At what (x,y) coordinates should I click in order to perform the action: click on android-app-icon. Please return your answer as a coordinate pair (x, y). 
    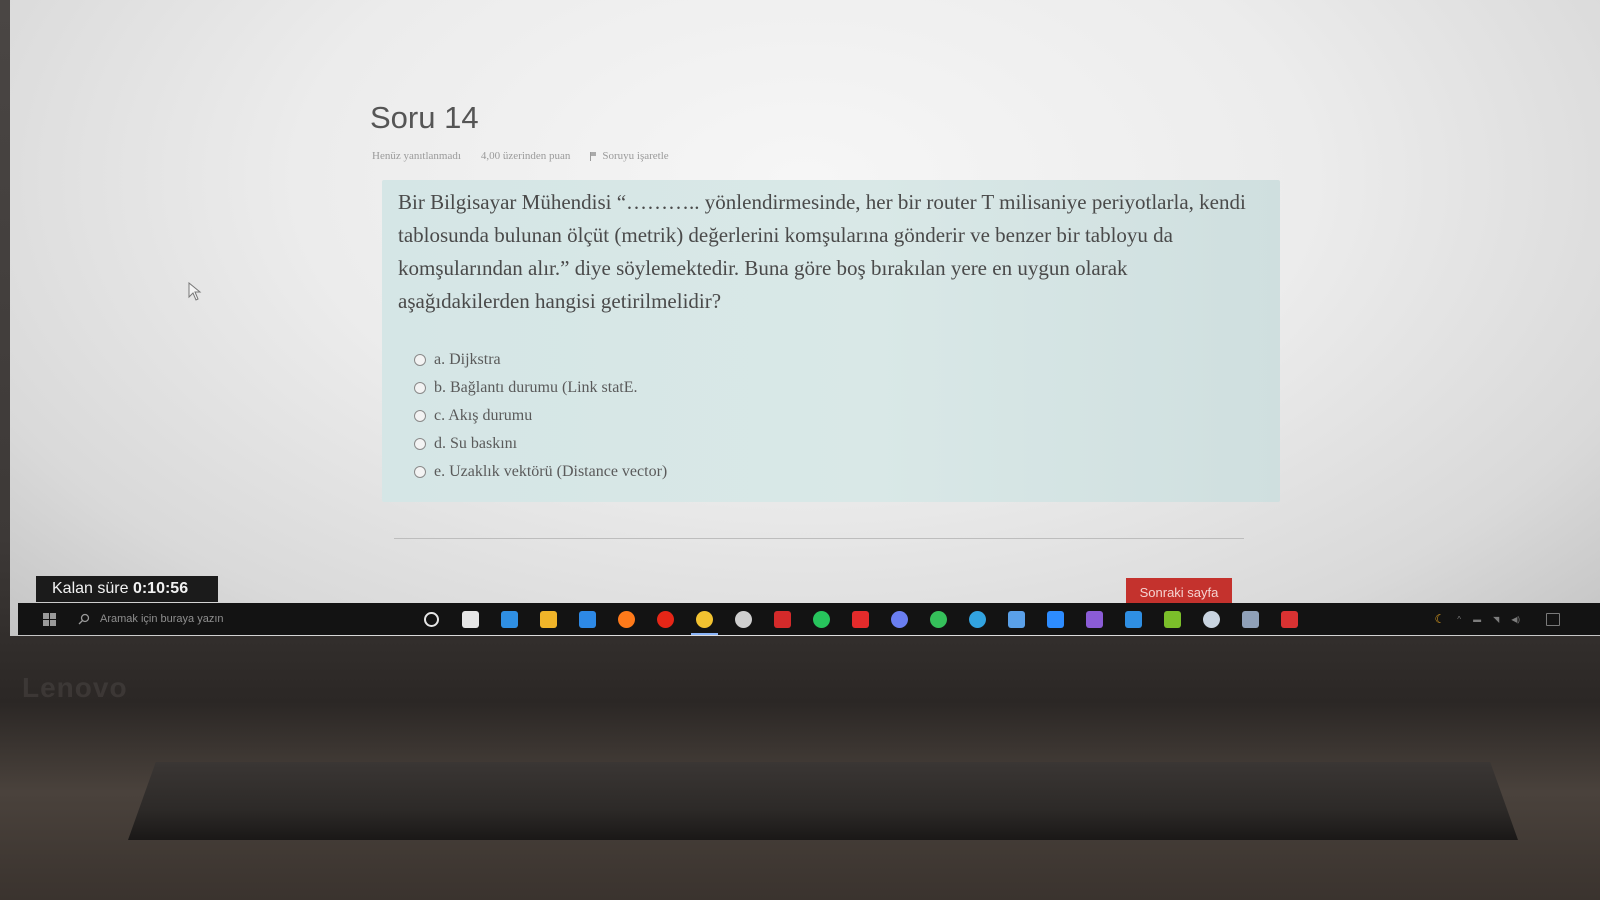
    Looking at the image, I should click on (1172, 619).